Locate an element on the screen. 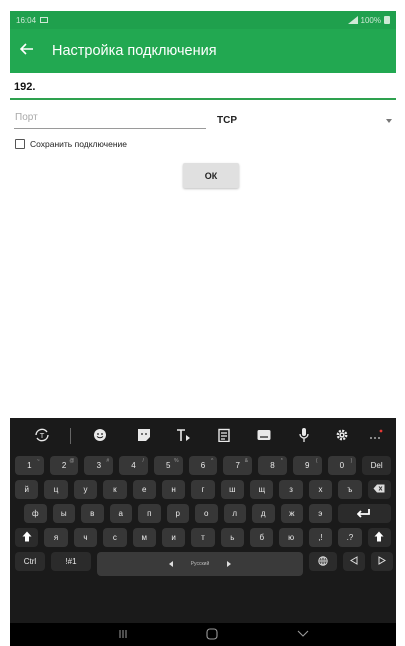  letter-key: у is located at coordinates (85, 489).